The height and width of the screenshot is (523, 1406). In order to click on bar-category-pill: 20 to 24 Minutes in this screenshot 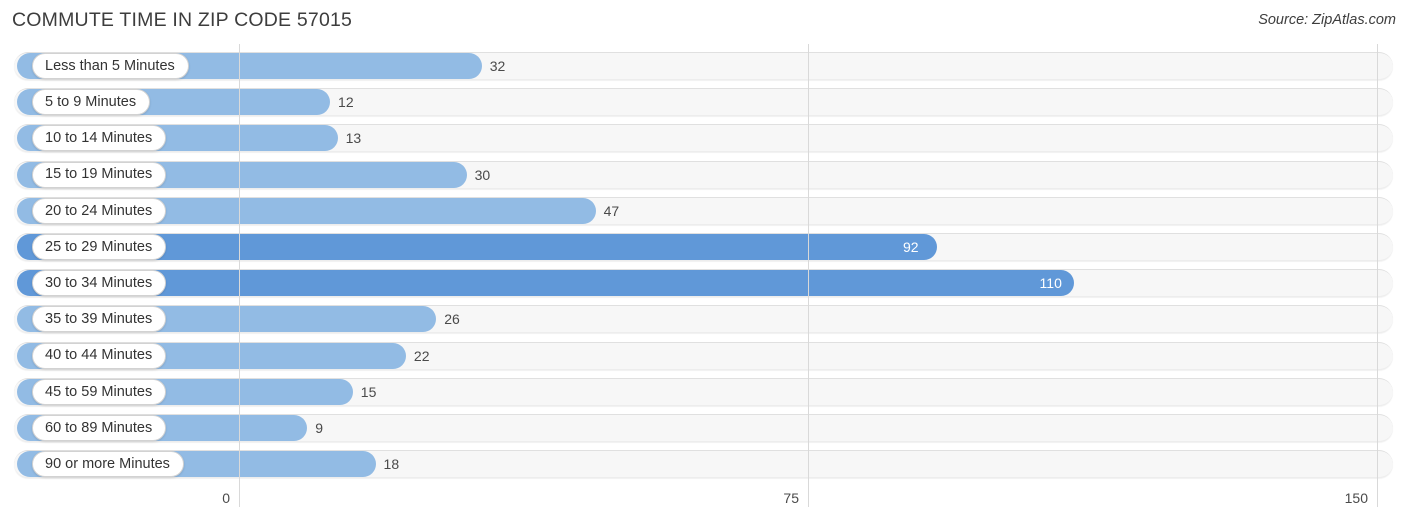, I will do `click(99, 210)`.